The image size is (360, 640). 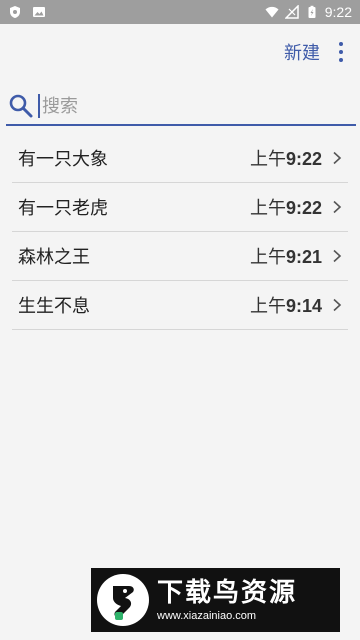 What do you see at coordinates (63, 159) in the screenshot?
I see `note-title: 有一只大象` at bounding box center [63, 159].